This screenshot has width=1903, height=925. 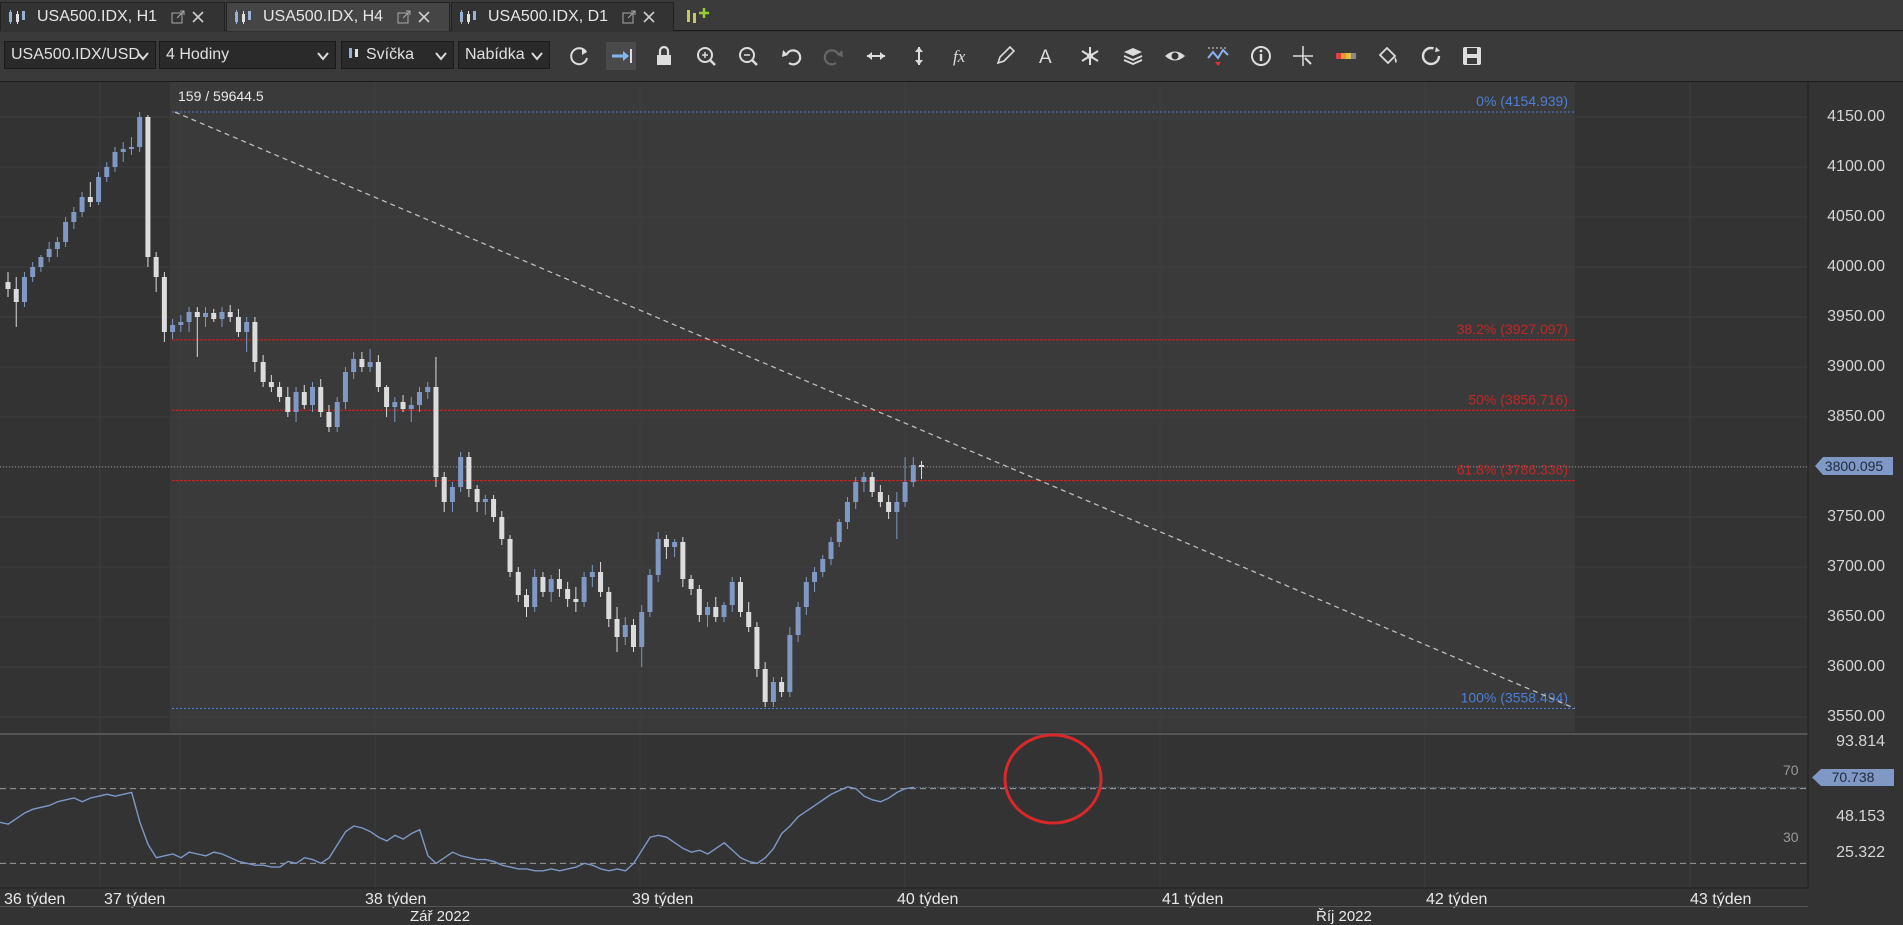 I want to click on shift-chart-icon, so click(x=621, y=56).